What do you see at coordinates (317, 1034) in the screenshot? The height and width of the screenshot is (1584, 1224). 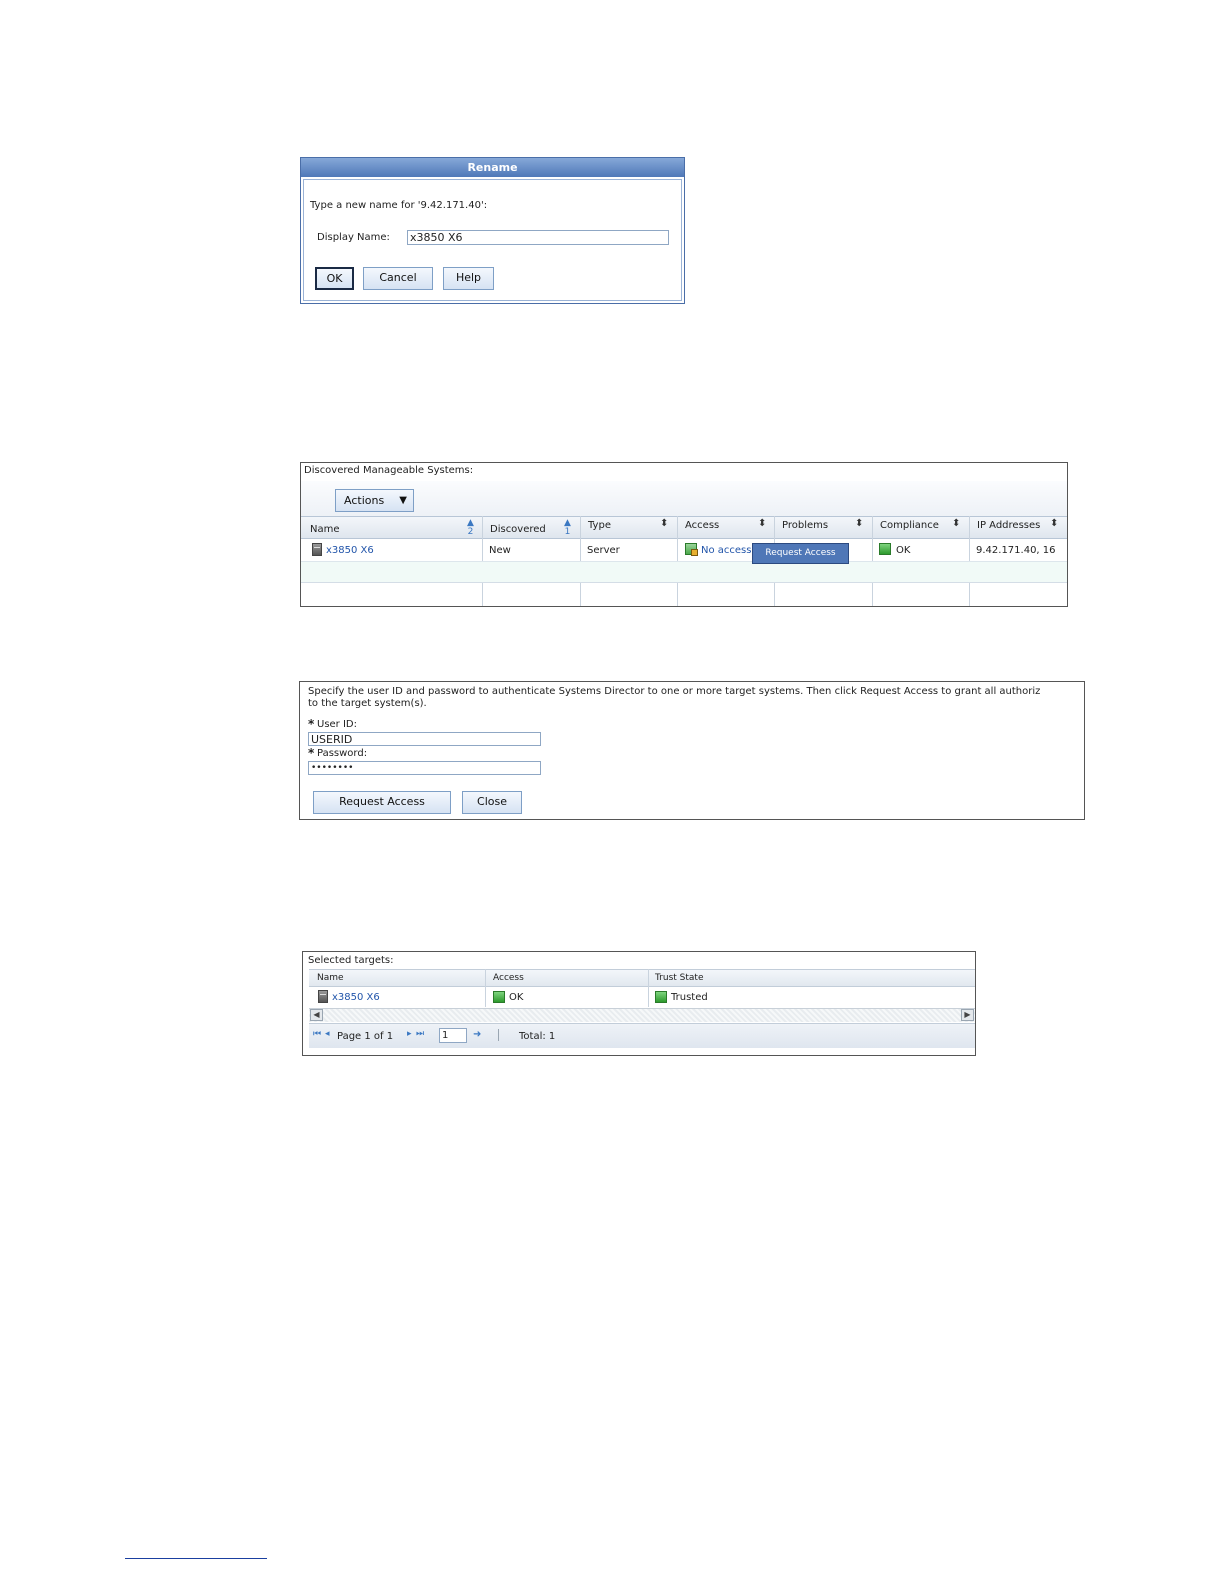 I see `first-page-icon: ⏮` at bounding box center [317, 1034].